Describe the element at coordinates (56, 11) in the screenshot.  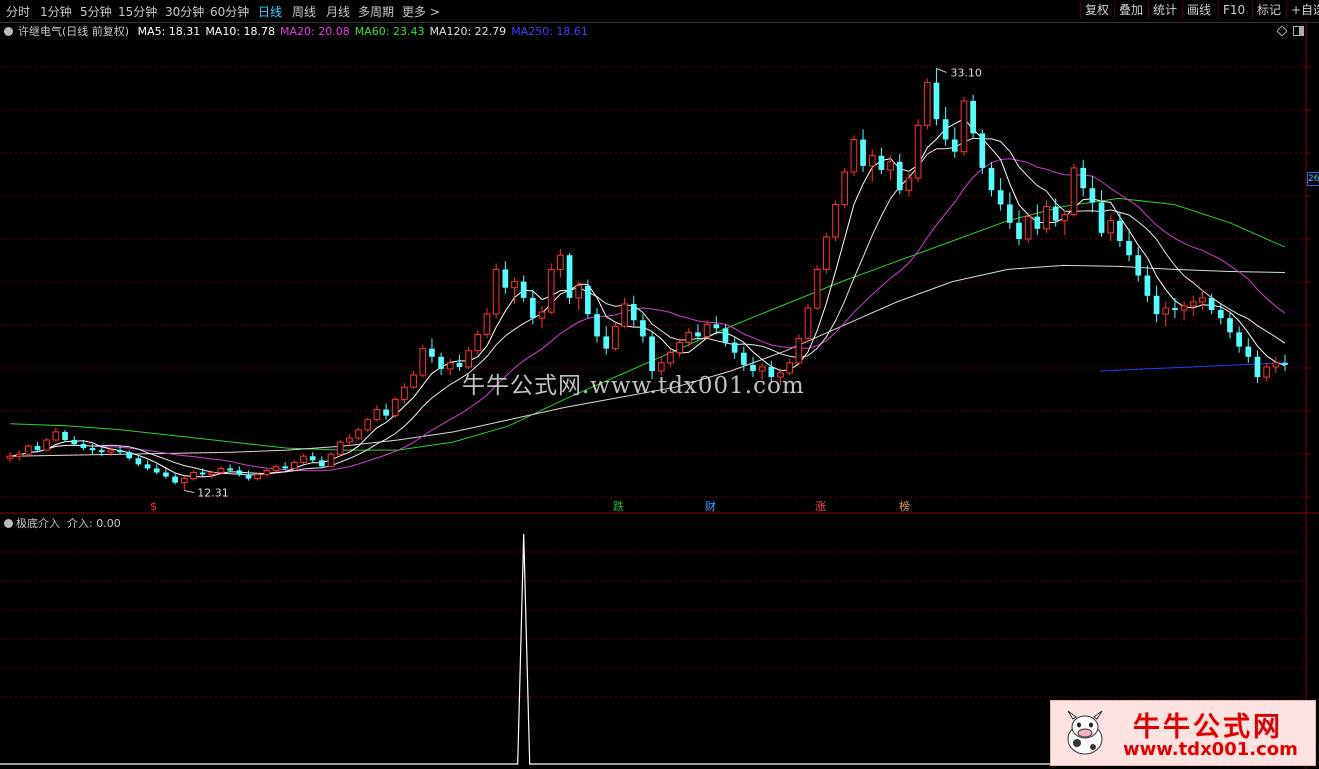
I see `period-tab-1: 1分钟` at that location.